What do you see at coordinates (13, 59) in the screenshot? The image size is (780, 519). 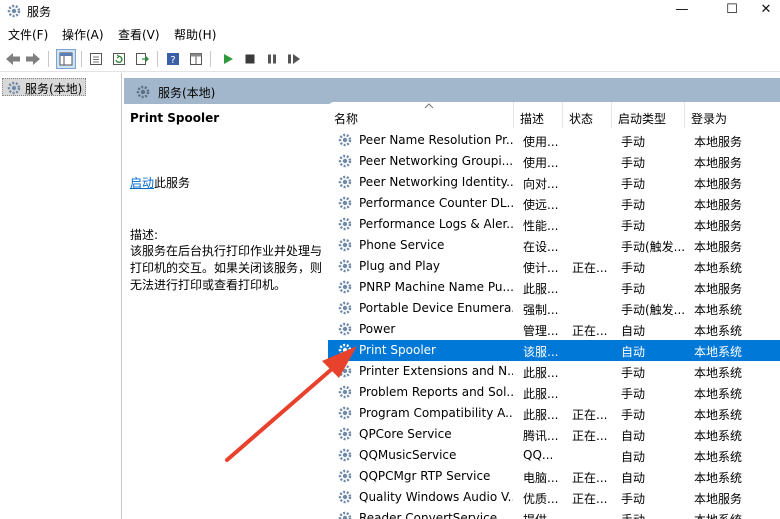 I see `back-arrow-icon` at bounding box center [13, 59].